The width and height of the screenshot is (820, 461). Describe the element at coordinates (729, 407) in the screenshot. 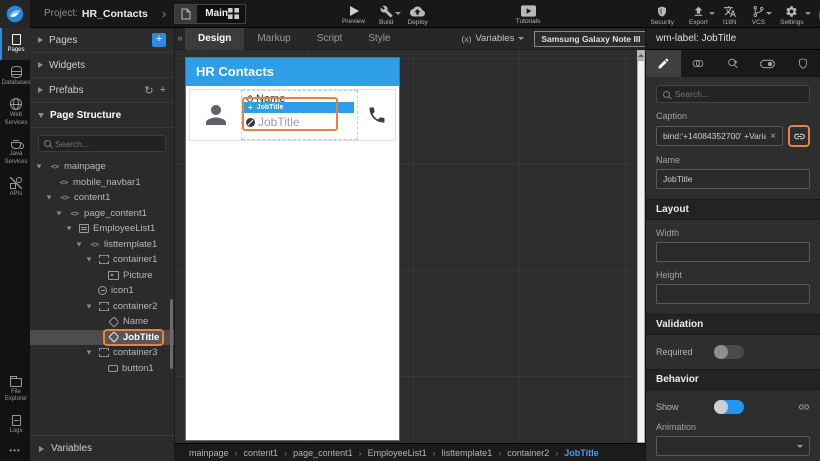

I see `show-toggle` at that location.